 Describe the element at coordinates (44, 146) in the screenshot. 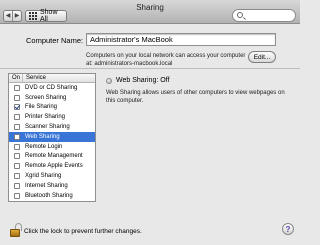

I see `service-label: Remote Login` at that location.